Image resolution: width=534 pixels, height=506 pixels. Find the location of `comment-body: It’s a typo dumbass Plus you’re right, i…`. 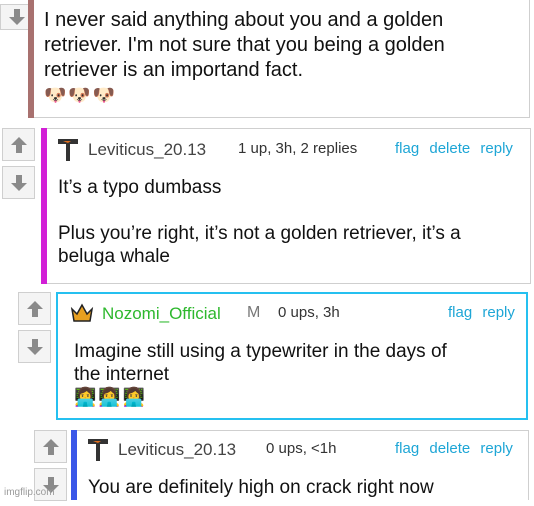

comment-body: It’s a typo dumbass Plus you’re right, i… is located at coordinates (259, 222).